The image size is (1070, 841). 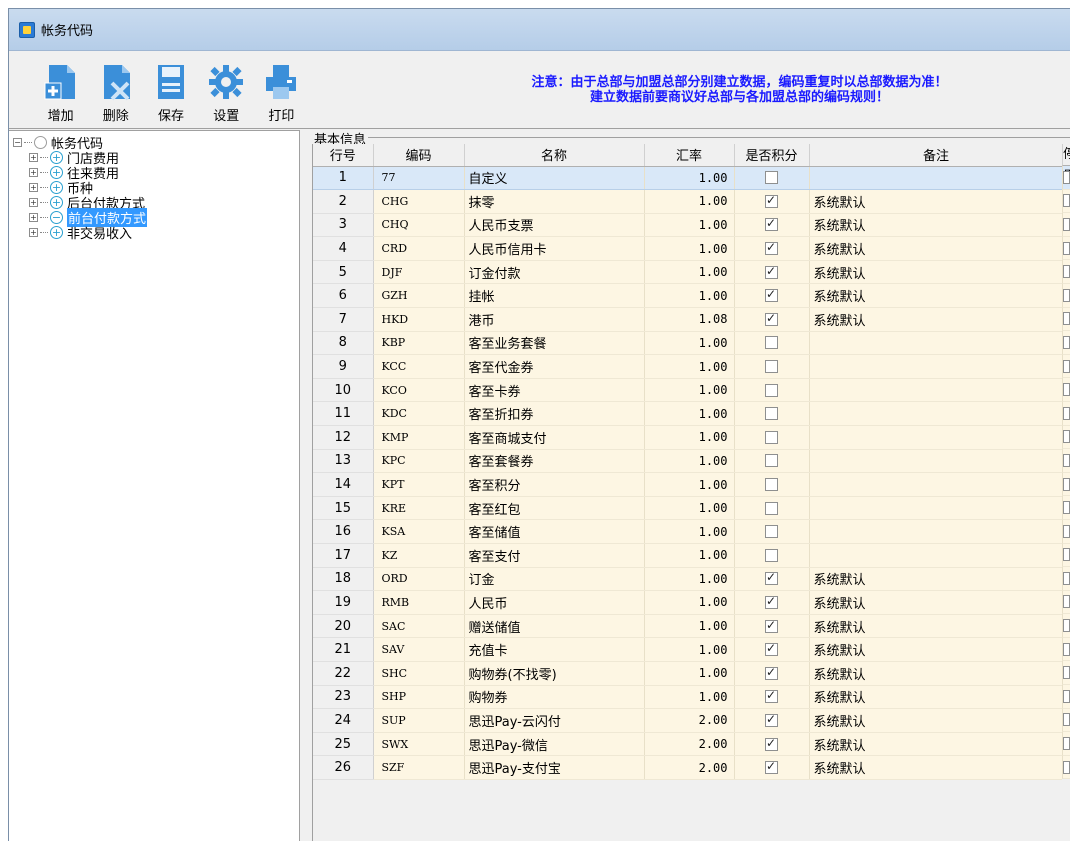 What do you see at coordinates (419, 272) in the screenshot?
I see `row-code: DJF` at bounding box center [419, 272].